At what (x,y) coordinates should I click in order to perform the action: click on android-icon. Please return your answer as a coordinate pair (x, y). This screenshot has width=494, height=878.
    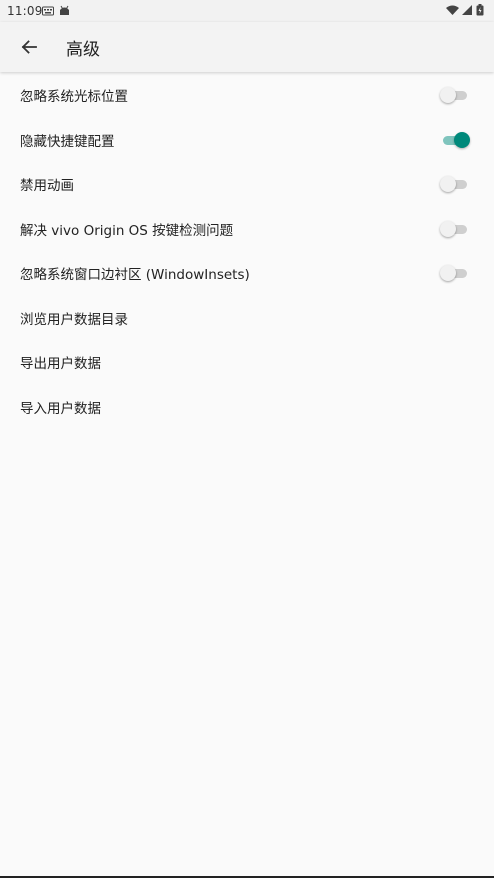
    Looking at the image, I should click on (64, 12).